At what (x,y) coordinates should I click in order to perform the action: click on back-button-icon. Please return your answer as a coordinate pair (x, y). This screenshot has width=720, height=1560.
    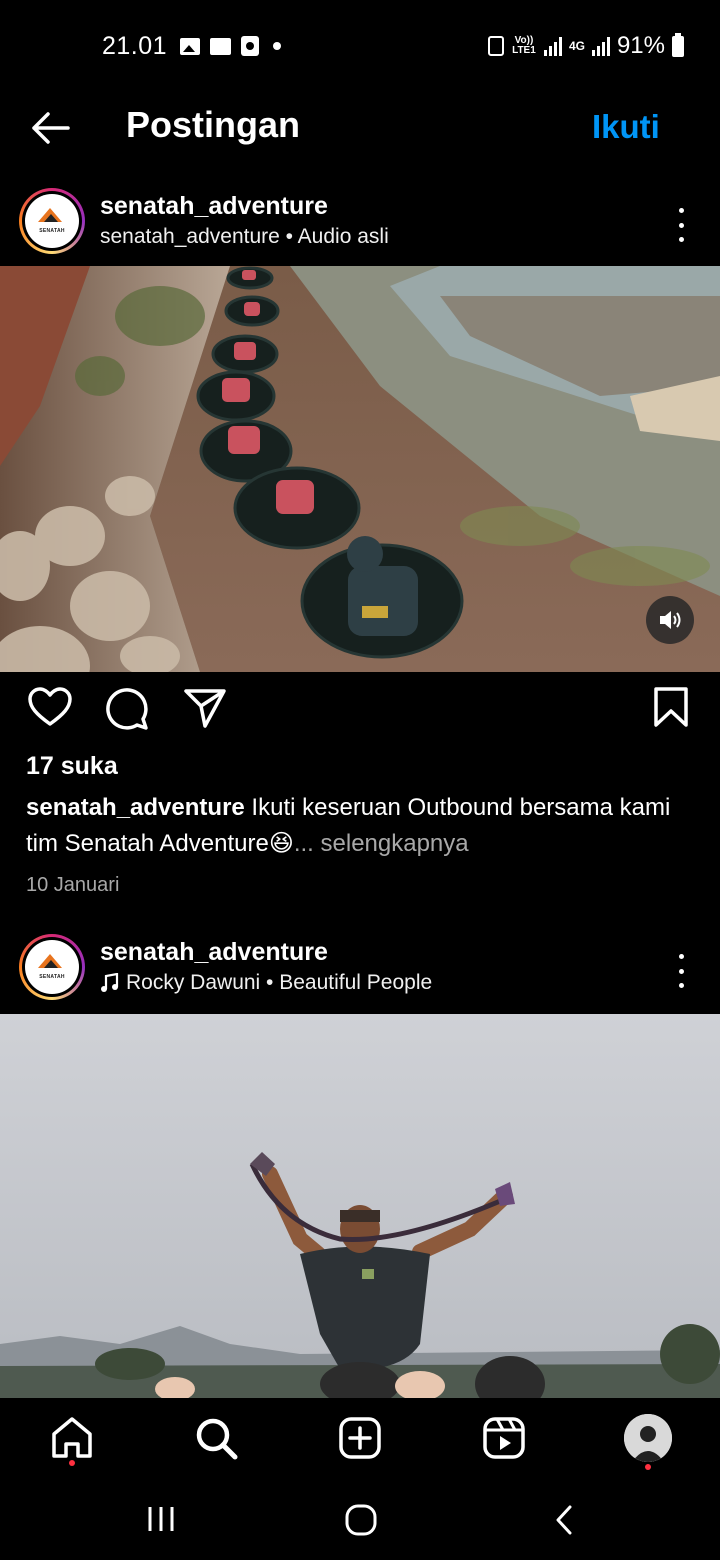
    Looking at the image, I should click on (564, 1520).